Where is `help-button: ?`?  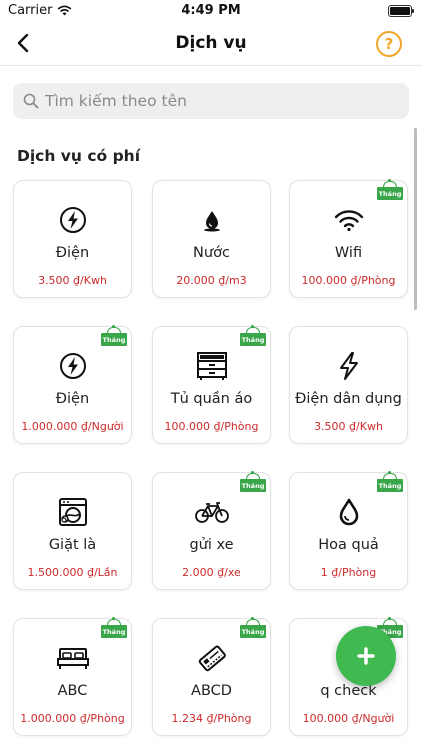
help-button: ? is located at coordinates (389, 44).